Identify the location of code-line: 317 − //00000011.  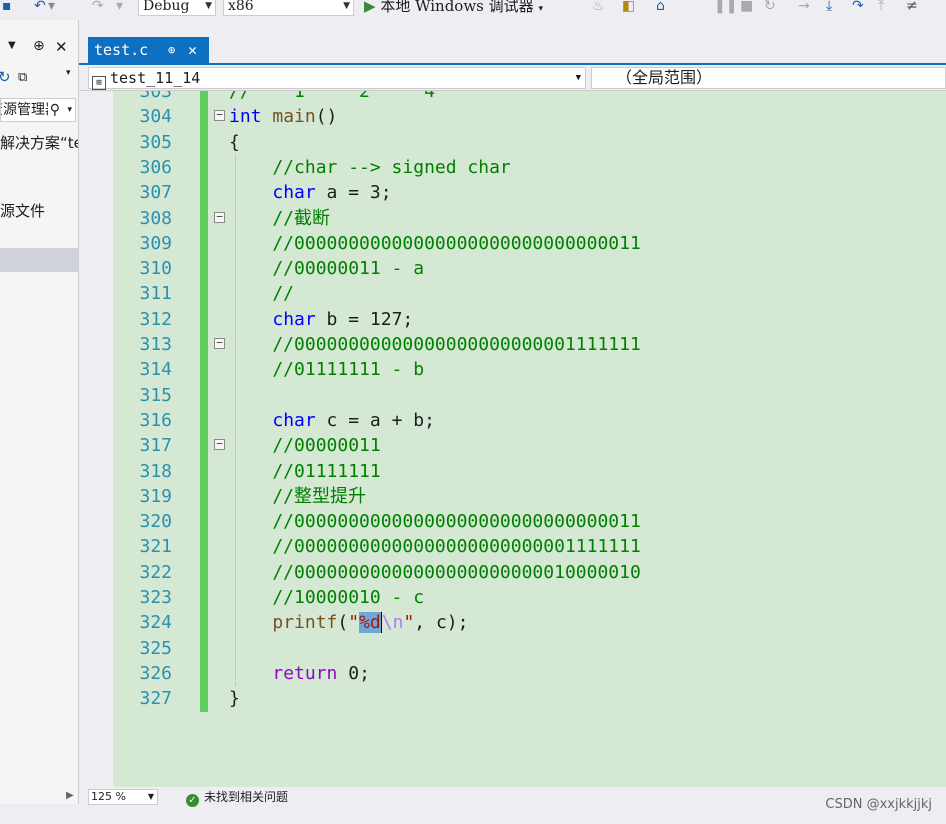
(517, 445).